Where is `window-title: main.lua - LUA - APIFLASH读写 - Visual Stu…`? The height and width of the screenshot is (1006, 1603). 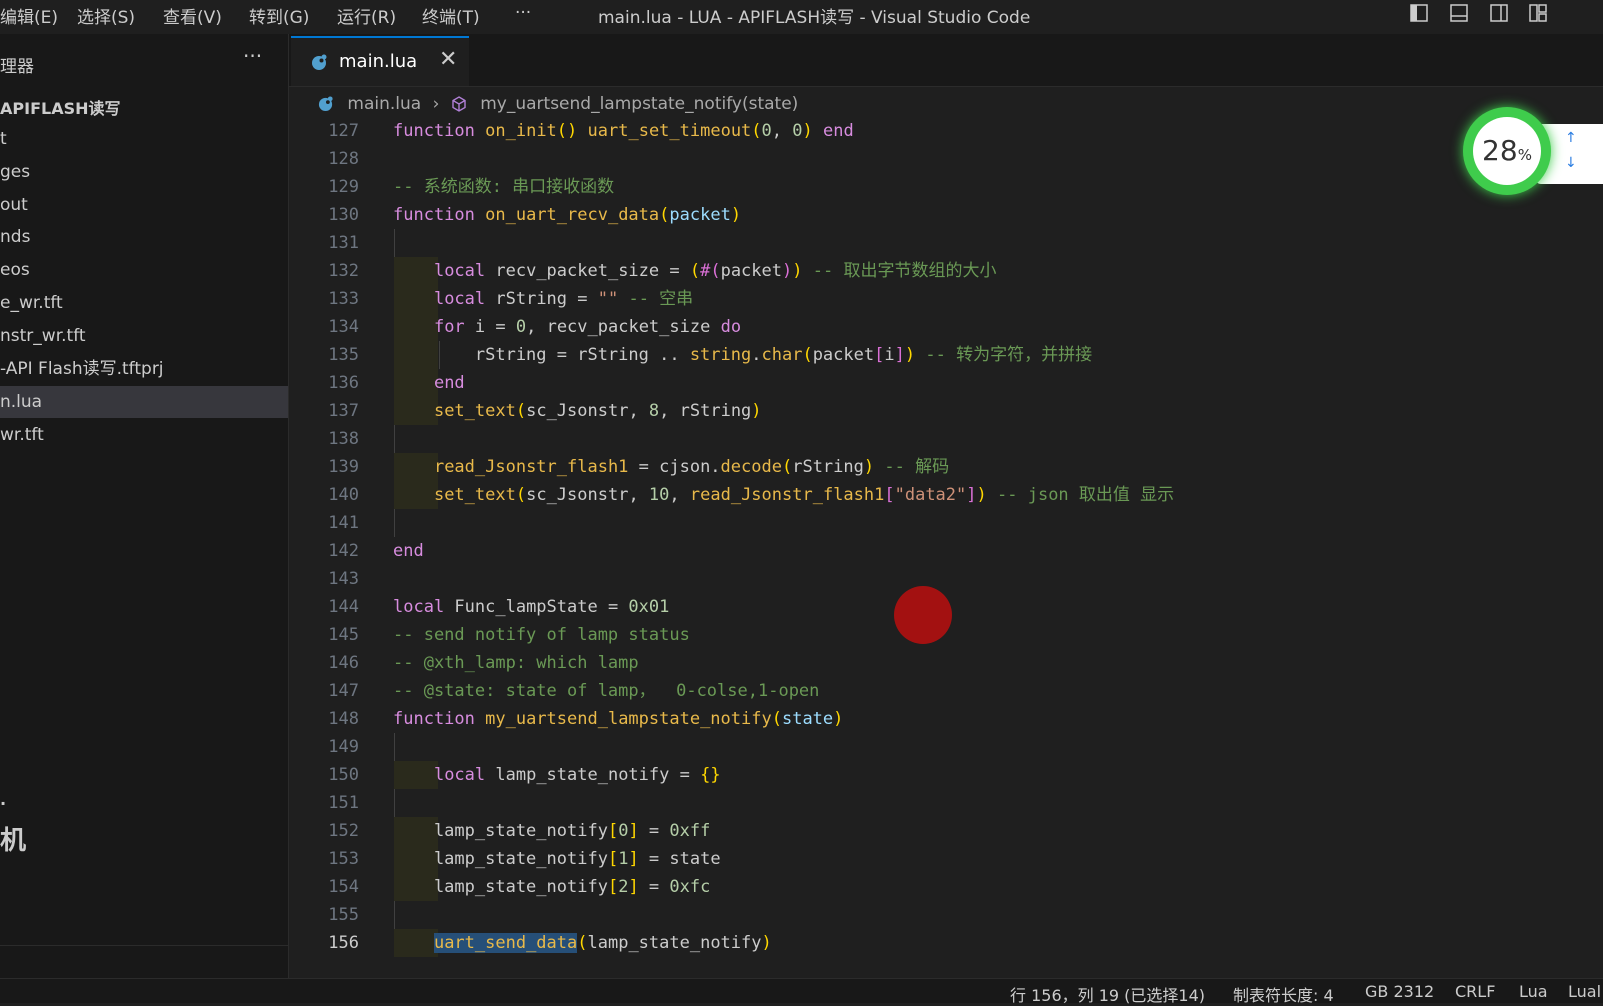
window-title: main.lua - LUA - APIFLASH读写 - Visual Stu… is located at coordinates (814, 18).